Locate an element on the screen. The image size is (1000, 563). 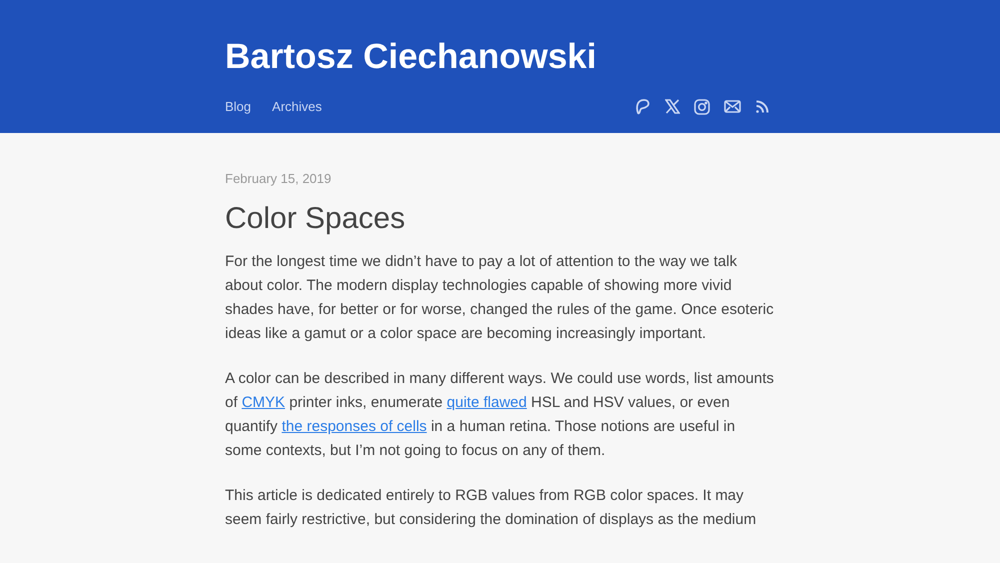
patreon-icon is located at coordinates (643, 106).